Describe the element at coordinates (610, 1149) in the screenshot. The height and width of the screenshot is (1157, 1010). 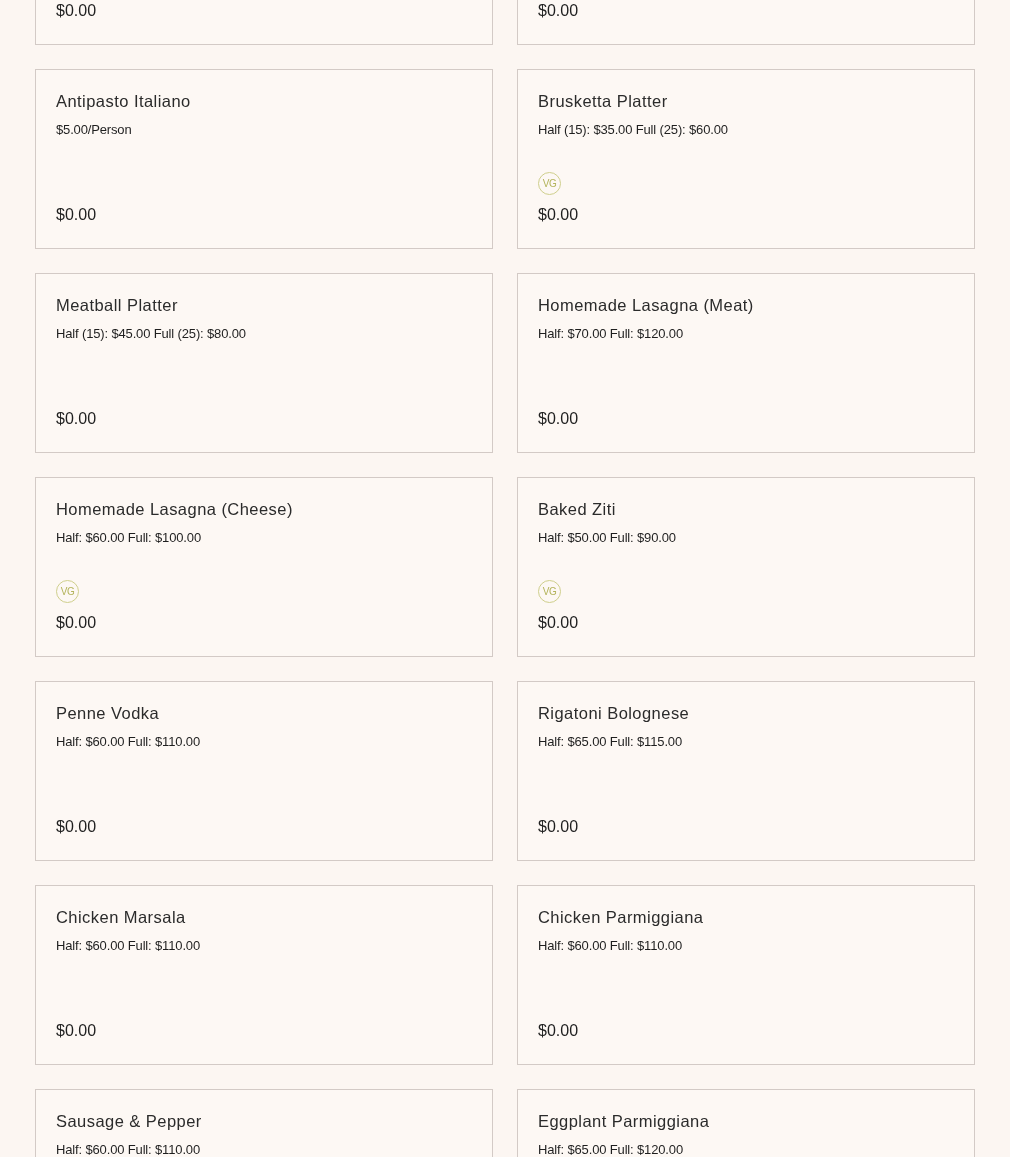
I see `item-description: Half: $65.00 Full: $120.00` at that location.